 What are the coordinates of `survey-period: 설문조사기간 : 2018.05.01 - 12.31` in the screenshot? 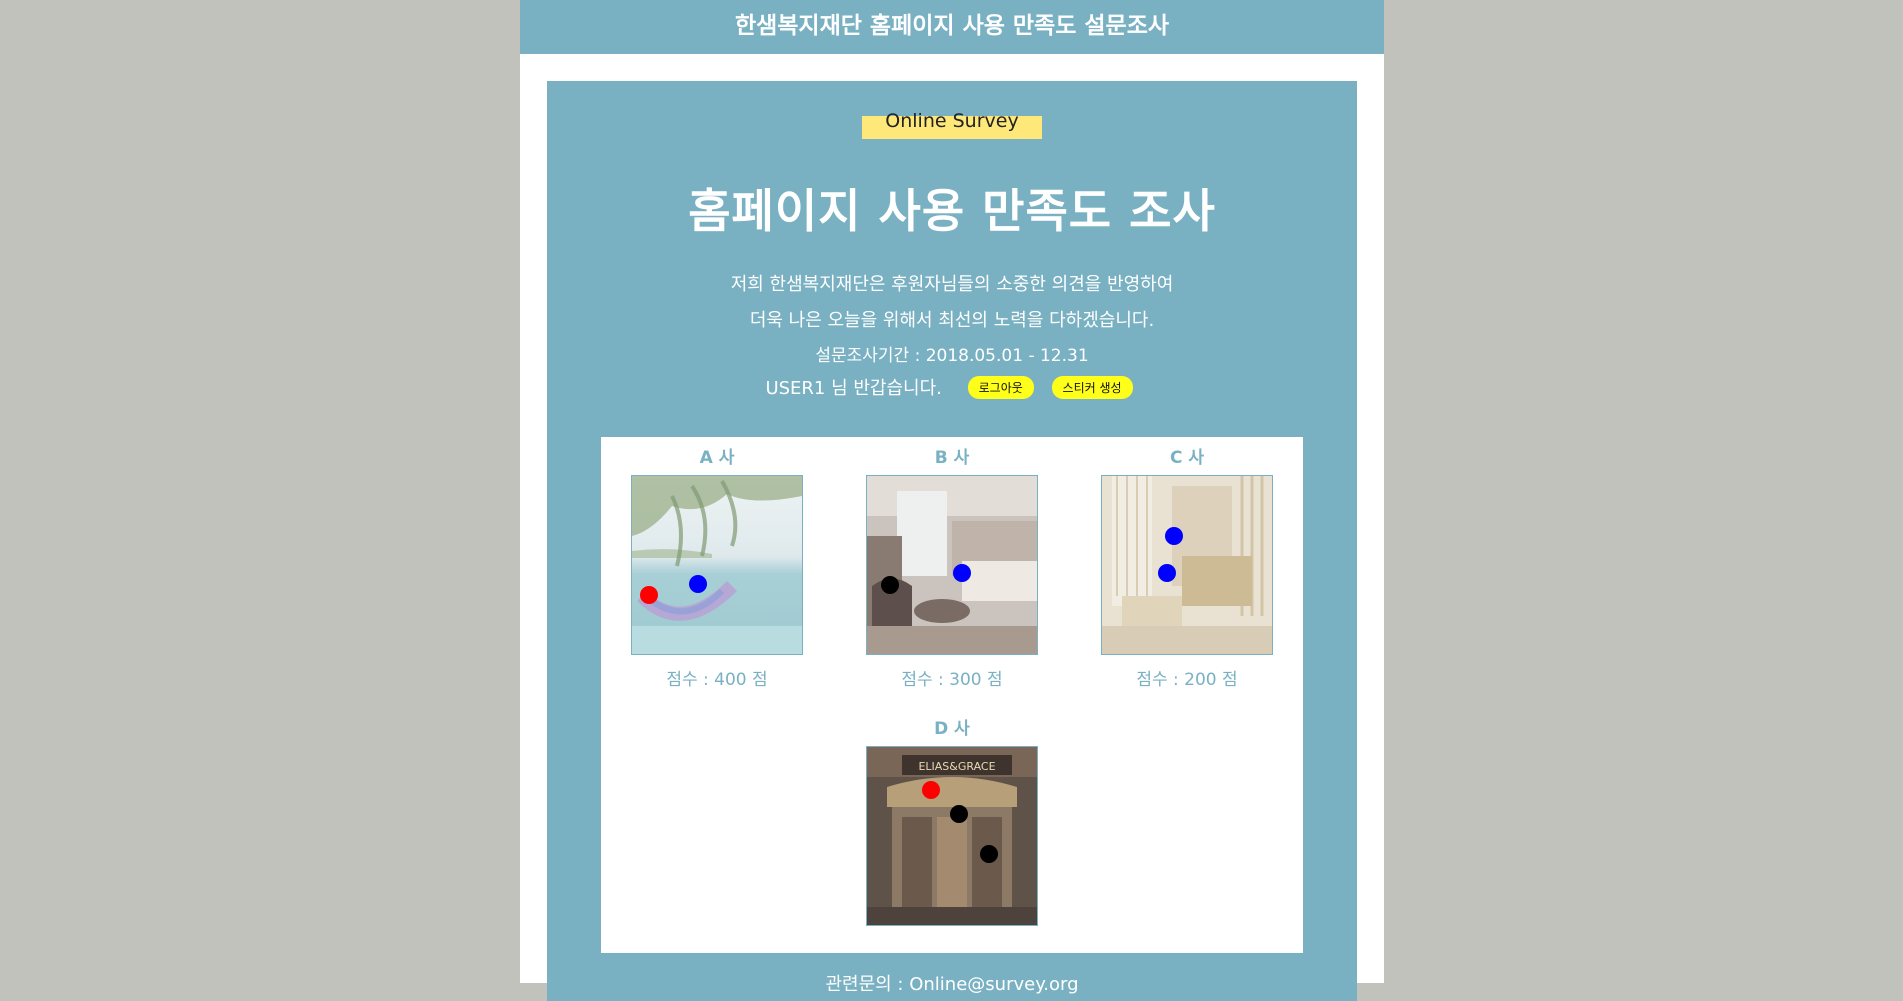 It's located at (952, 356).